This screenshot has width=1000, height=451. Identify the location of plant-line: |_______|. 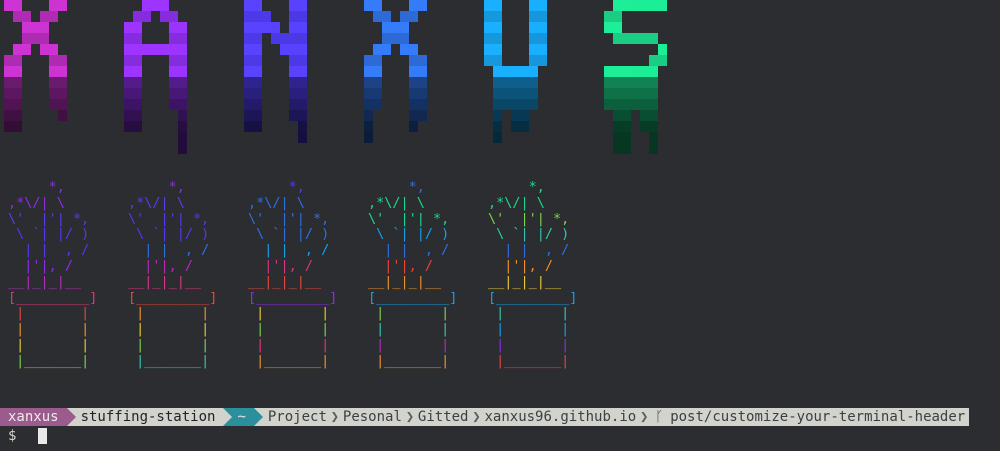
(529, 360).